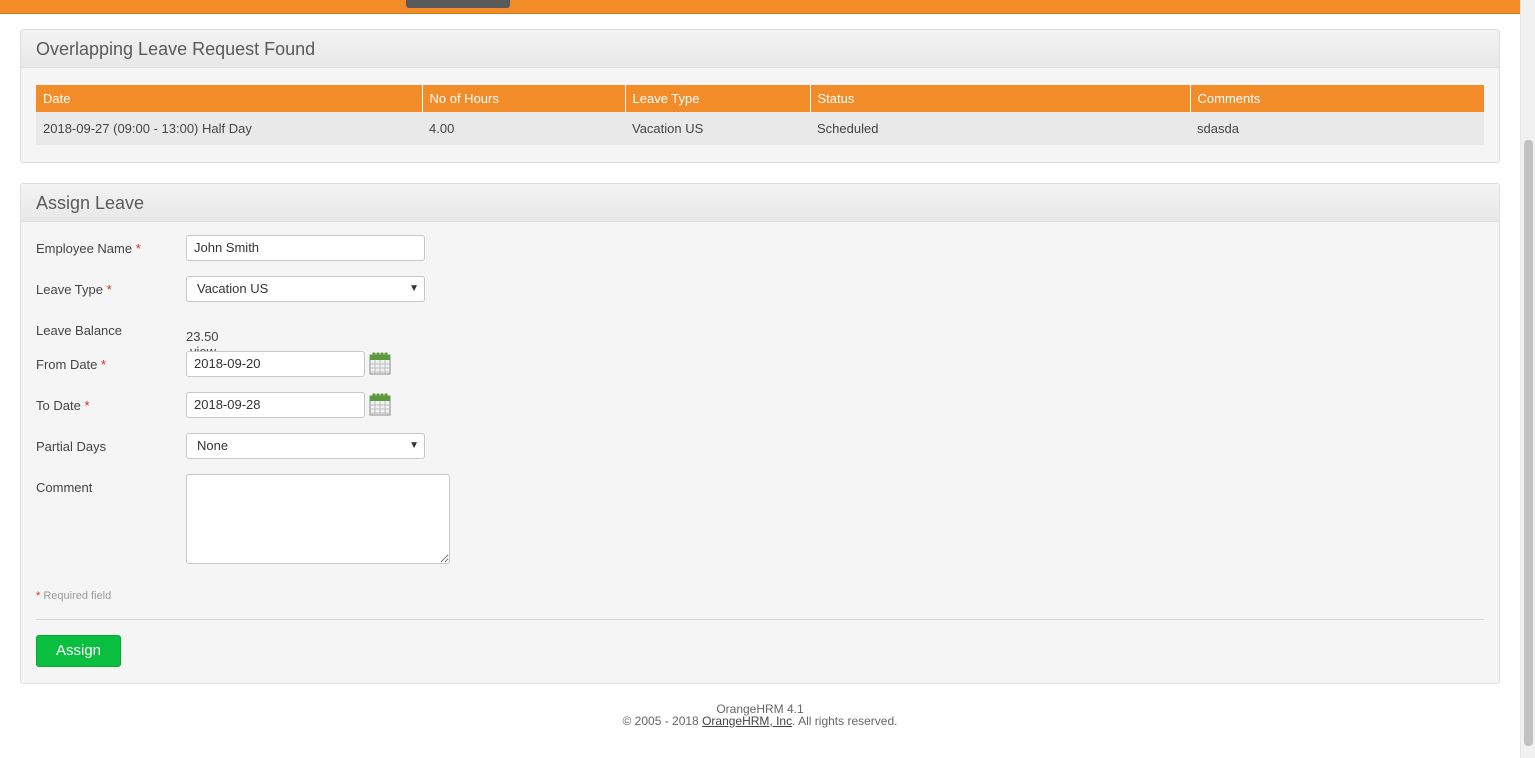 Image resolution: width=1535 pixels, height=758 pixels. What do you see at coordinates (64, 487) in the screenshot?
I see `comment-label: Comment` at bounding box center [64, 487].